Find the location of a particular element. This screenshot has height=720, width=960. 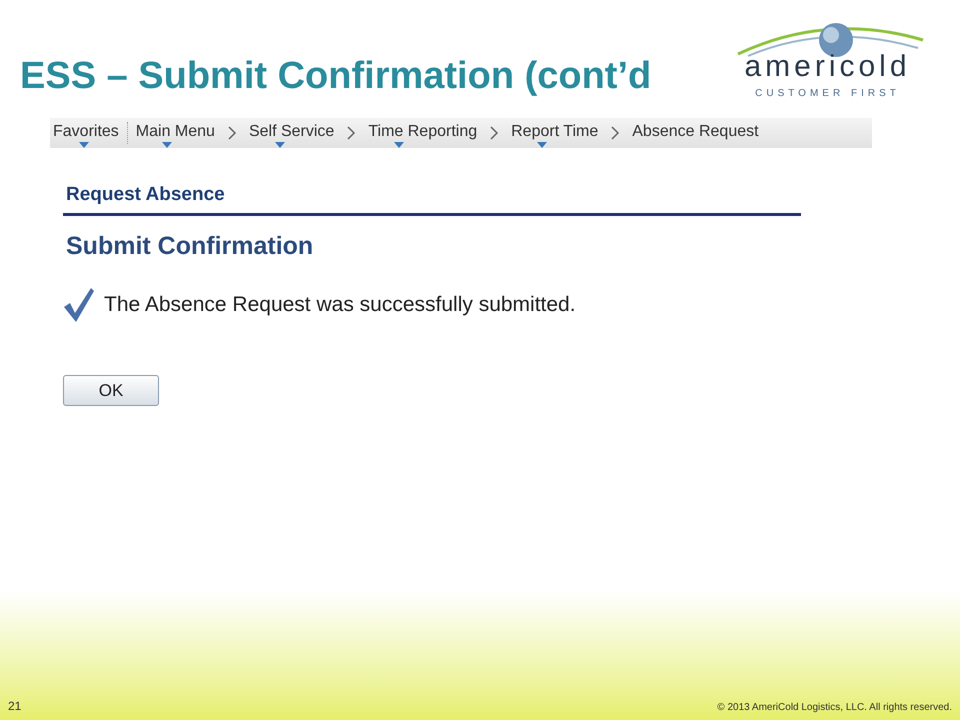

logo-tagline: CUSTOMER FIRST is located at coordinates (827, 94).